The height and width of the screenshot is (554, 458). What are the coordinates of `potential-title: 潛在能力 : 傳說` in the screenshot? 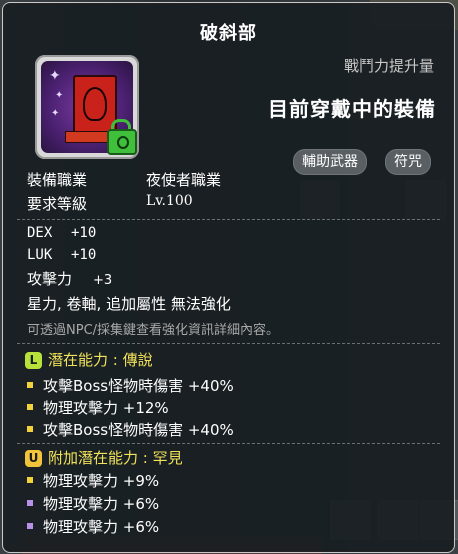 It's located at (100, 360).